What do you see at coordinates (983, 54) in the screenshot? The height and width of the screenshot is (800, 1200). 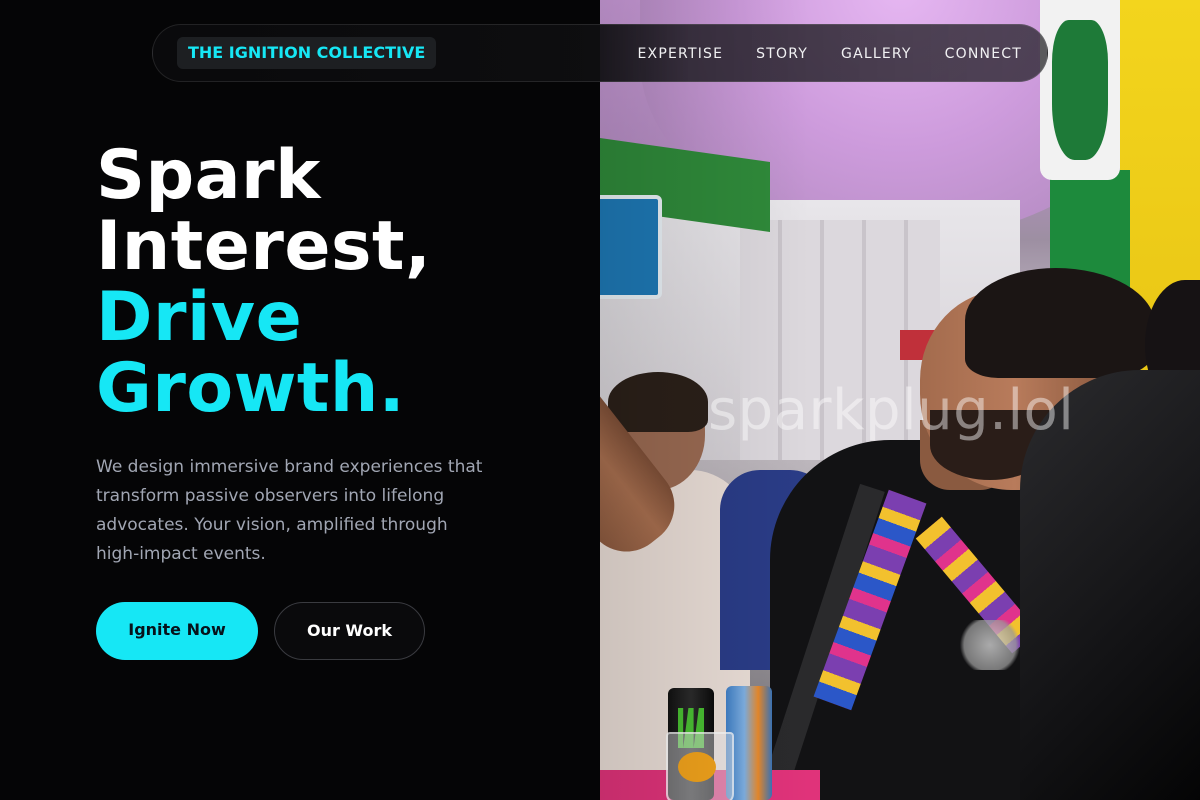 I see `nav-link-connect: CONNECT` at bounding box center [983, 54].